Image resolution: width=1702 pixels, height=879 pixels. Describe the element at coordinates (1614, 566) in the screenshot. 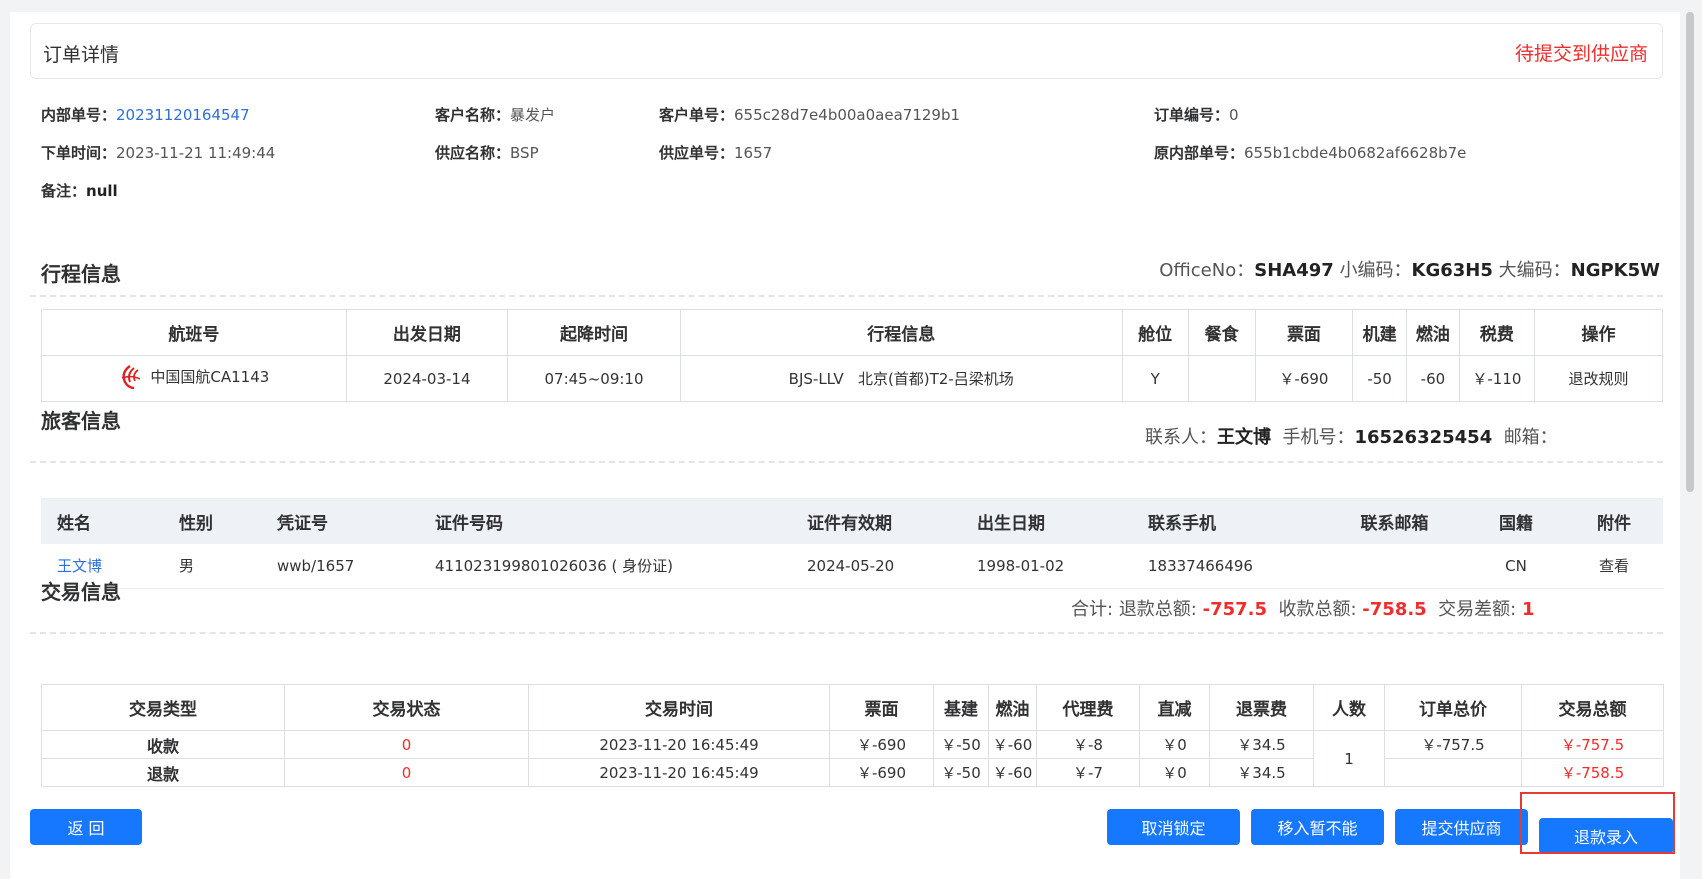

I see `view-attachment-link: 查看` at that location.